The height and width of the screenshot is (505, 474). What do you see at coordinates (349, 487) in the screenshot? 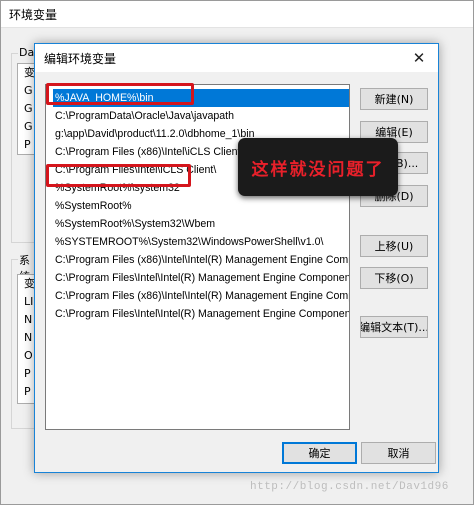
I see `watermark: http://blog.csdn.net/Dav1d96` at bounding box center [349, 487].